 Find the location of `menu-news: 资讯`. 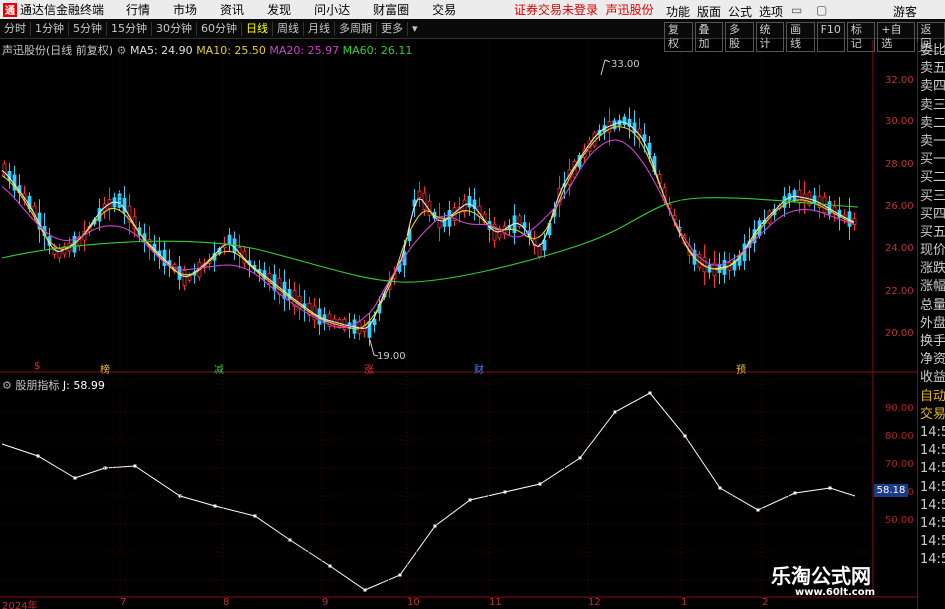

menu-news: 资讯 is located at coordinates (232, 9).